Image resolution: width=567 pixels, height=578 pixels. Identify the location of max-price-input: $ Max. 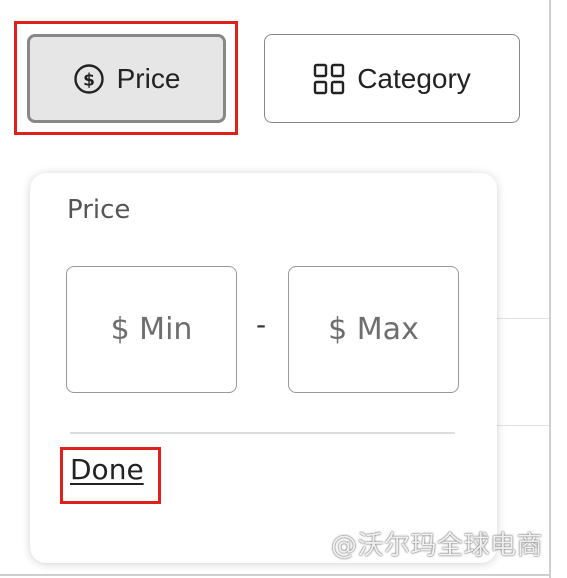
(373, 329).